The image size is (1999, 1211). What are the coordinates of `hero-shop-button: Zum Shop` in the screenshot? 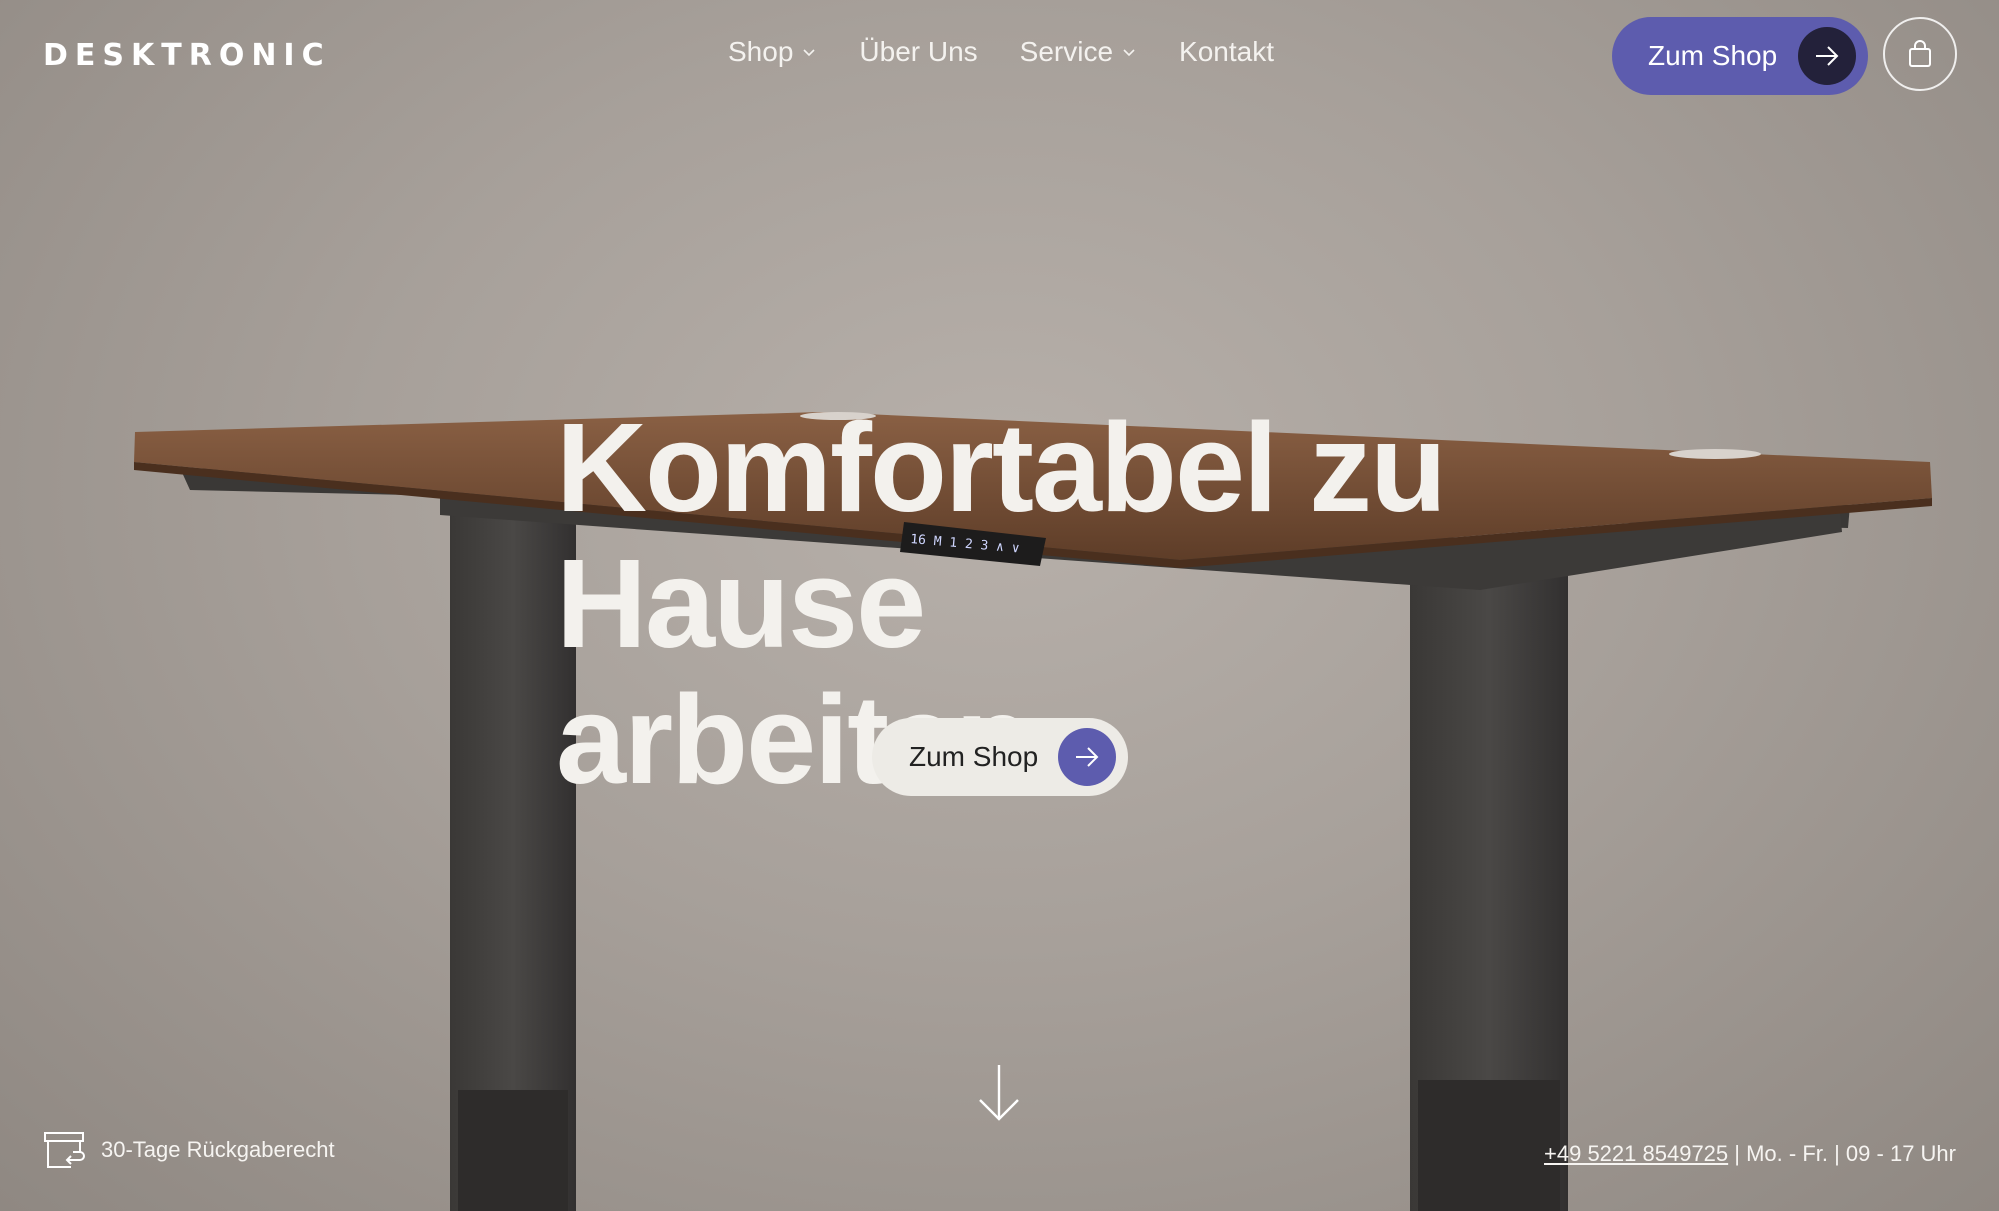 It's located at (1000, 757).